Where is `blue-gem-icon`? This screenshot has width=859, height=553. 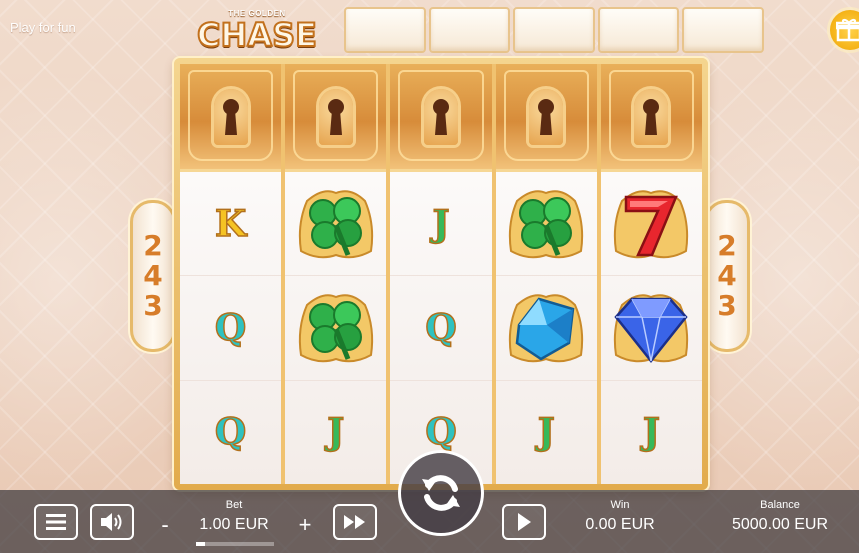
blue-gem-icon is located at coordinates (546, 328).